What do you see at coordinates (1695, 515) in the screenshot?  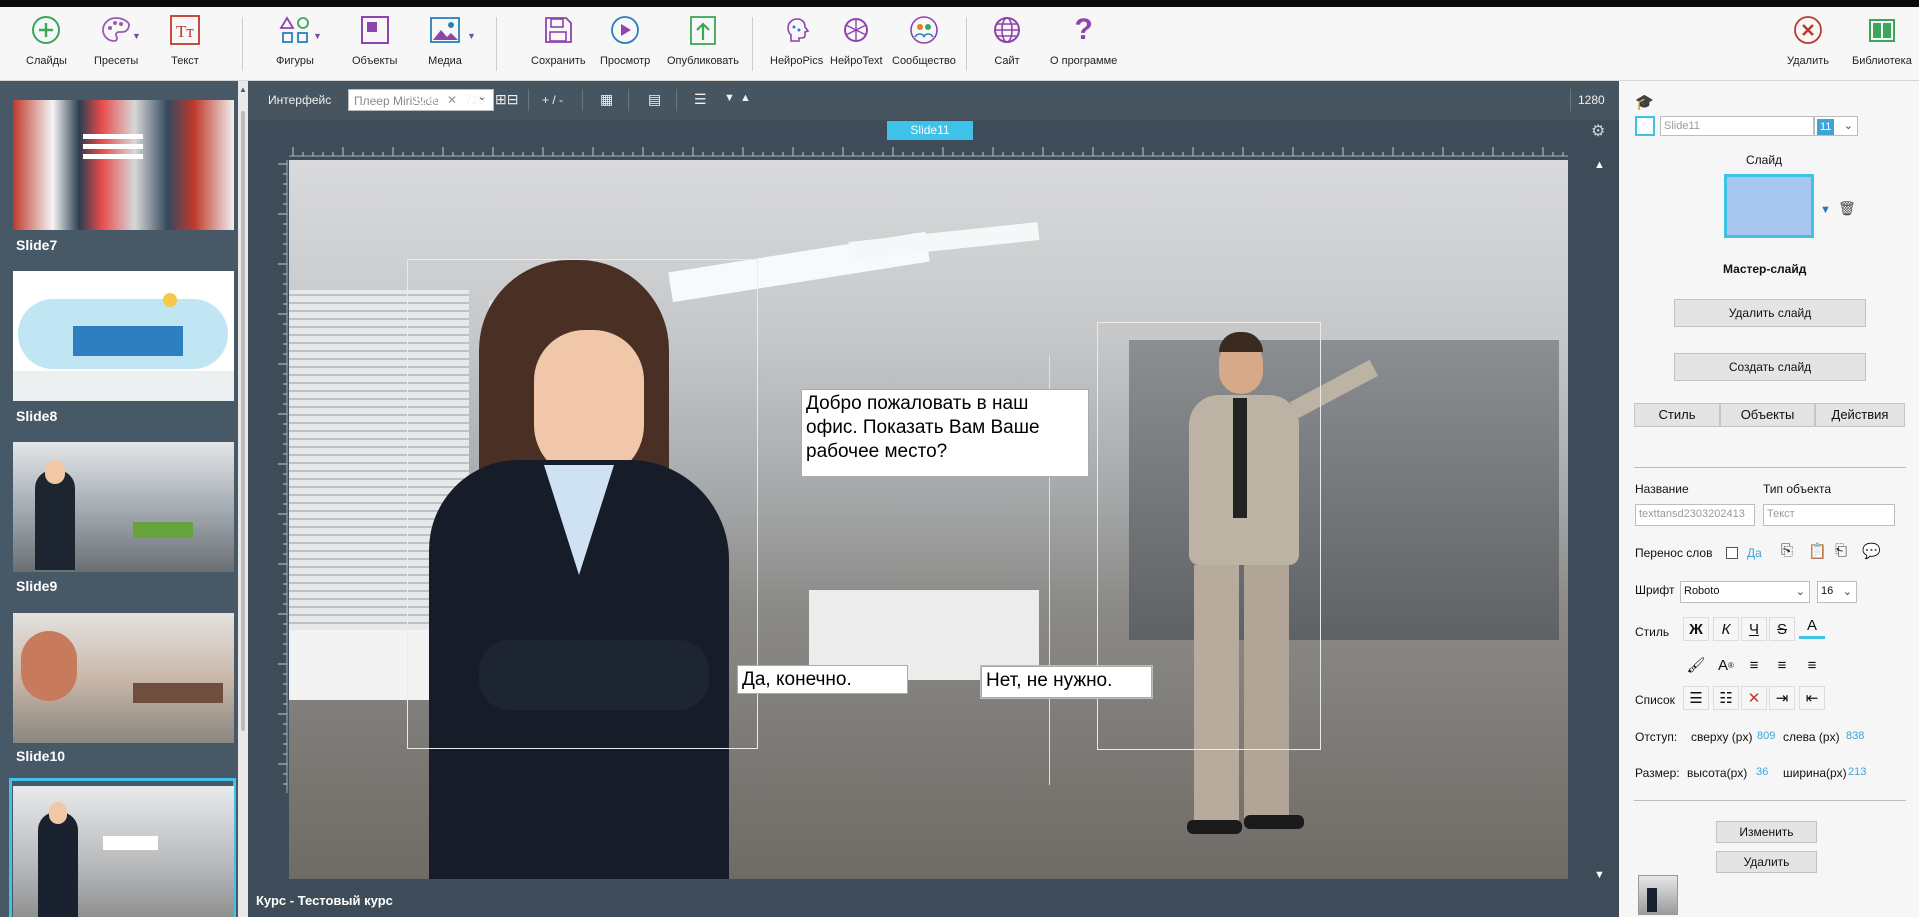 I see `object-name-input: texttansd2303202413` at bounding box center [1695, 515].